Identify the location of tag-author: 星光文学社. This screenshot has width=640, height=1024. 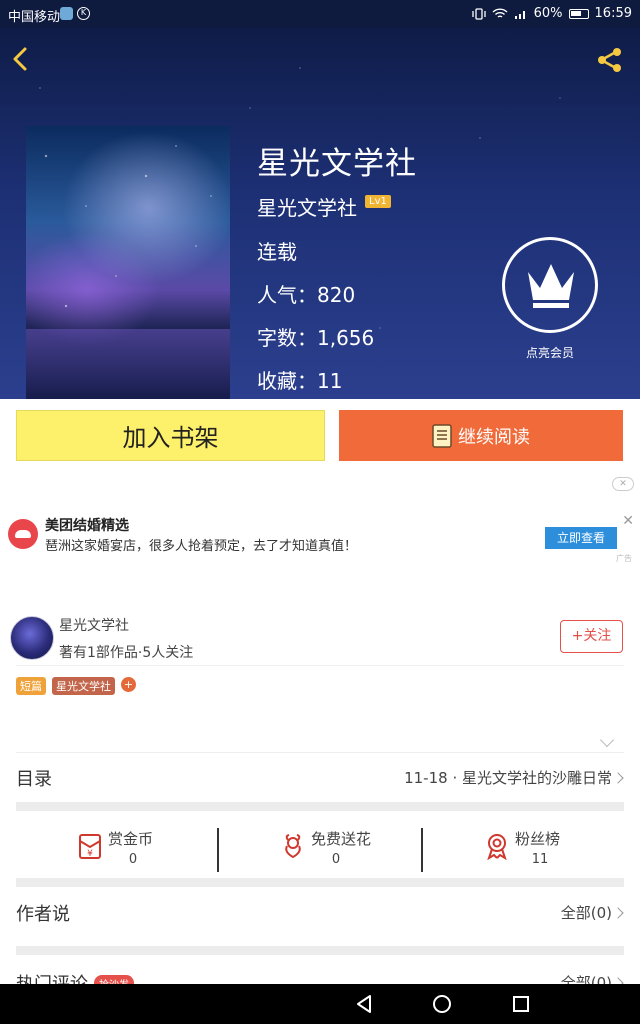
(83, 686).